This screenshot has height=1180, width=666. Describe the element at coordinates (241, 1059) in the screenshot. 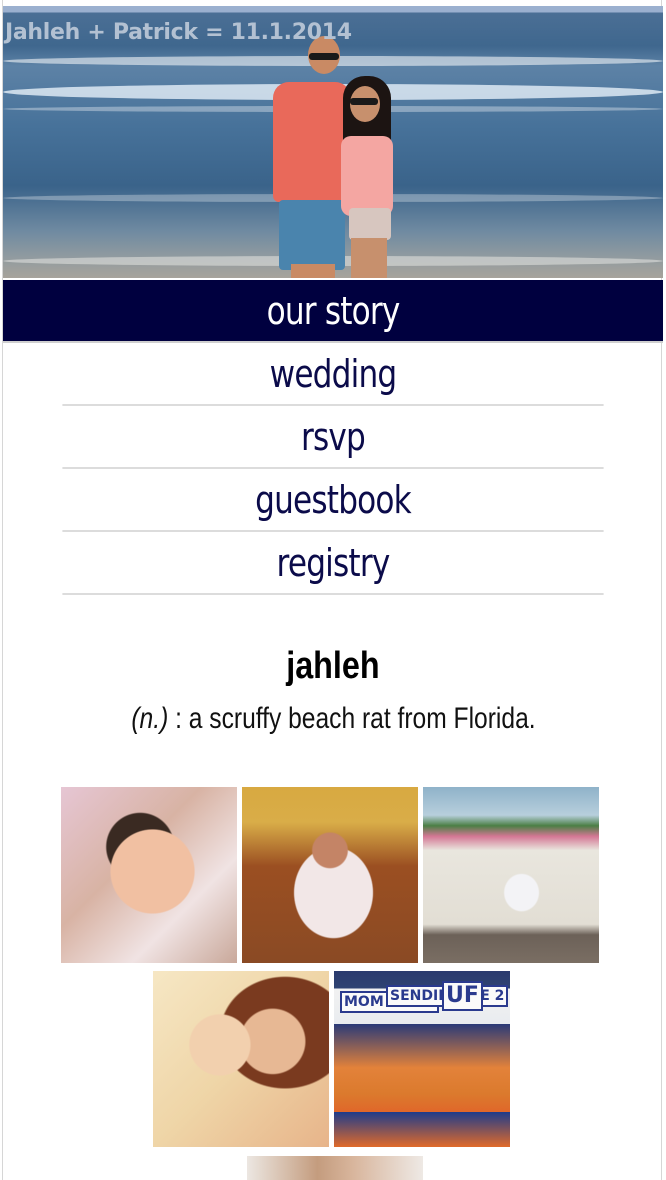

I see `gallery-photo-mother-daughter` at that location.